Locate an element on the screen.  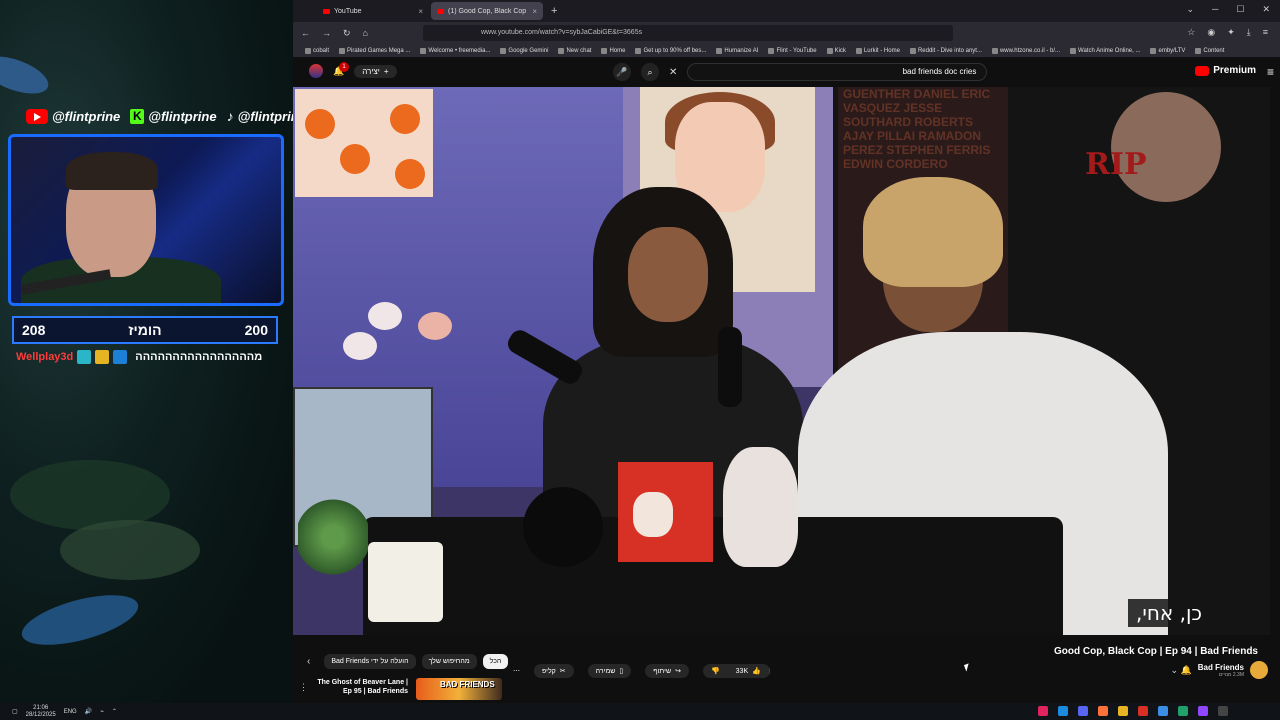
share-icon: ↪ is located at coordinates (678, 671).